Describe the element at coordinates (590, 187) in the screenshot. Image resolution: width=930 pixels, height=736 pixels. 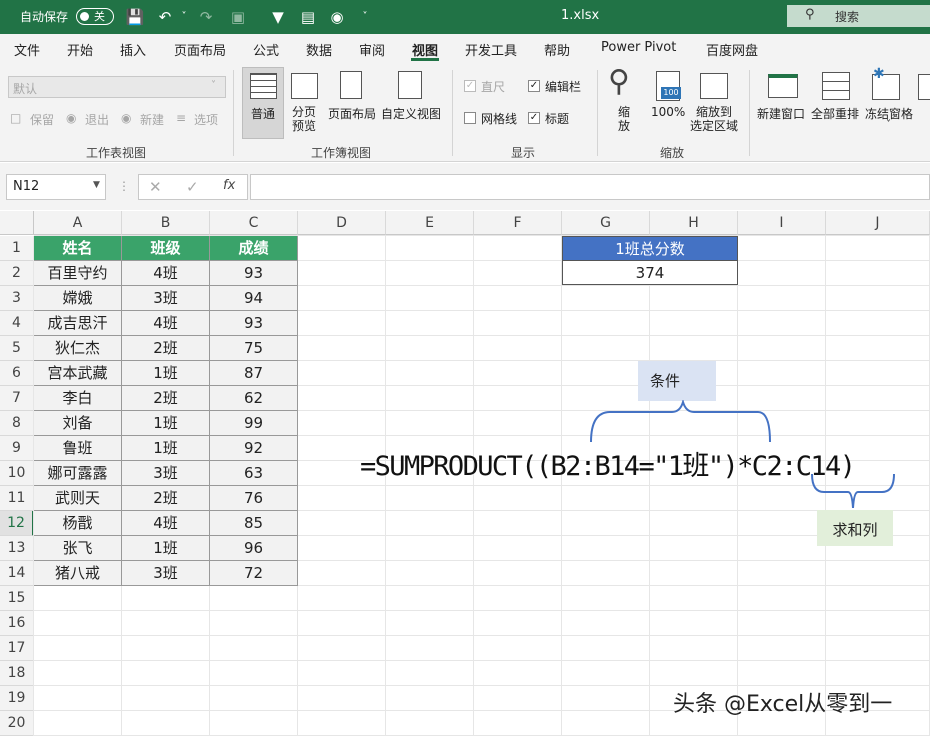
I see `formula-input` at that location.